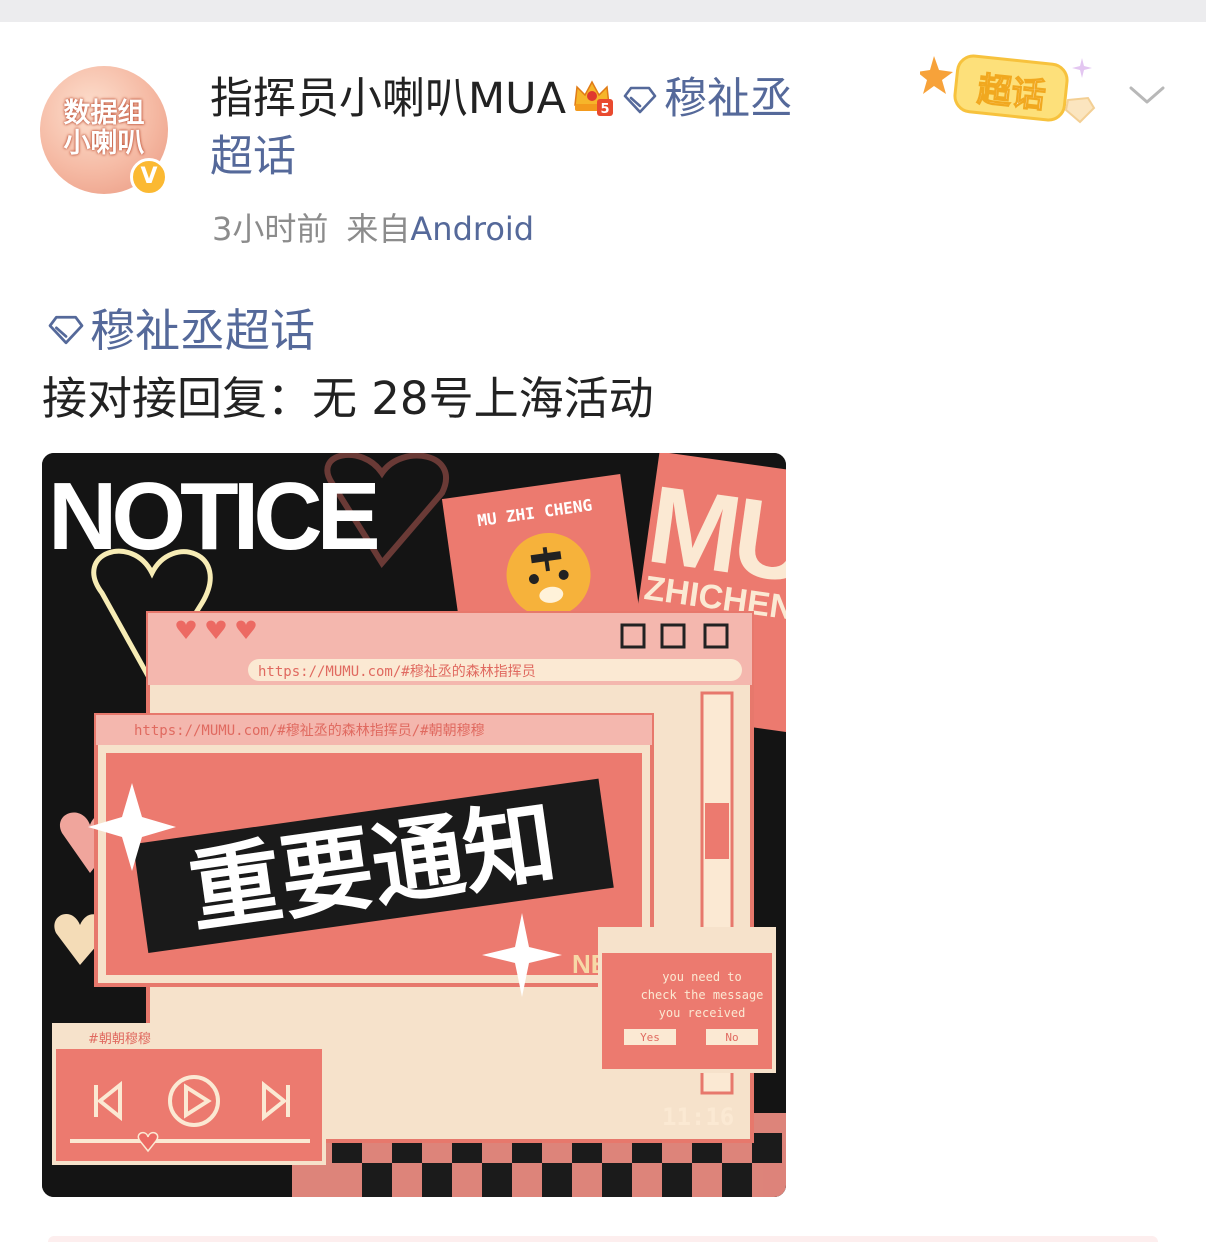 The width and height of the screenshot is (1206, 1242). What do you see at coordinates (270, 229) in the screenshot?
I see `post-time: 3小时前` at bounding box center [270, 229].